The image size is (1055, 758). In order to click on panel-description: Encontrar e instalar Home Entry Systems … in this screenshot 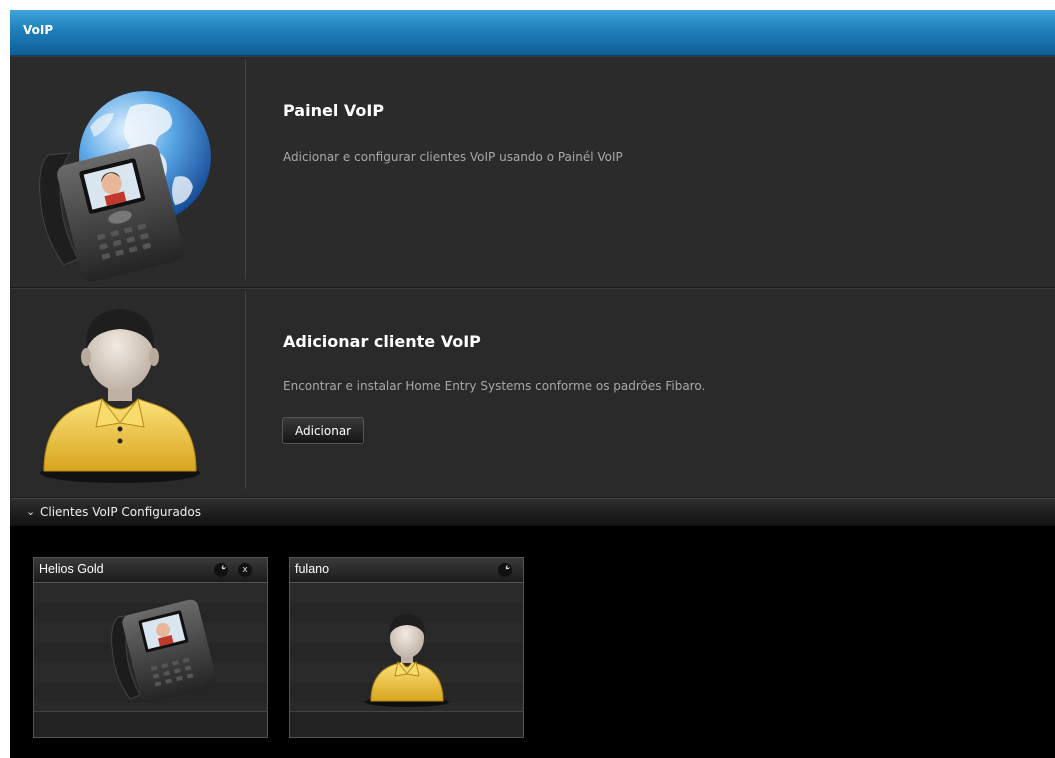, I will do `click(494, 386)`.